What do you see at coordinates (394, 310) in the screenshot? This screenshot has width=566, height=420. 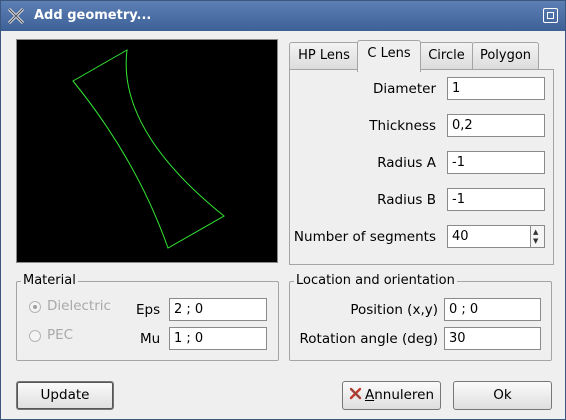 I see `position-label: Position (x,y)` at bounding box center [394, 310].